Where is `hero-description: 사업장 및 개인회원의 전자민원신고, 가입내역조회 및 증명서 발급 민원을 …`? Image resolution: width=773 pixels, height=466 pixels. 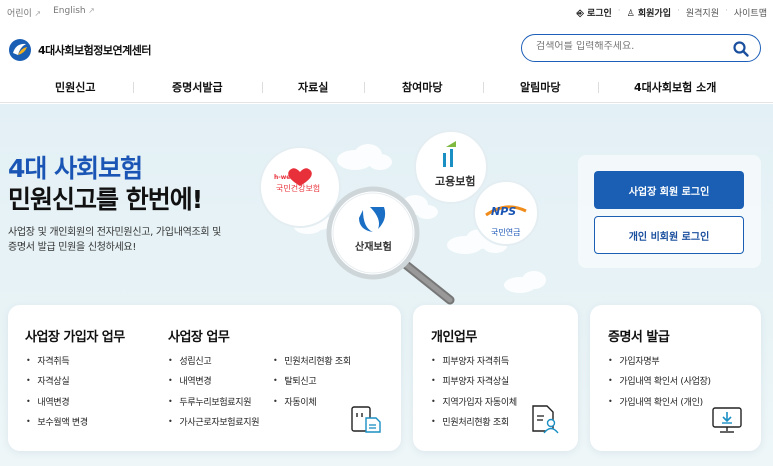
hero-description: 사업장 및 개인회원의 전자민원신고, 가입내역조회 및 증명서 발급 민원을 … is located at coordinates (128, 240).